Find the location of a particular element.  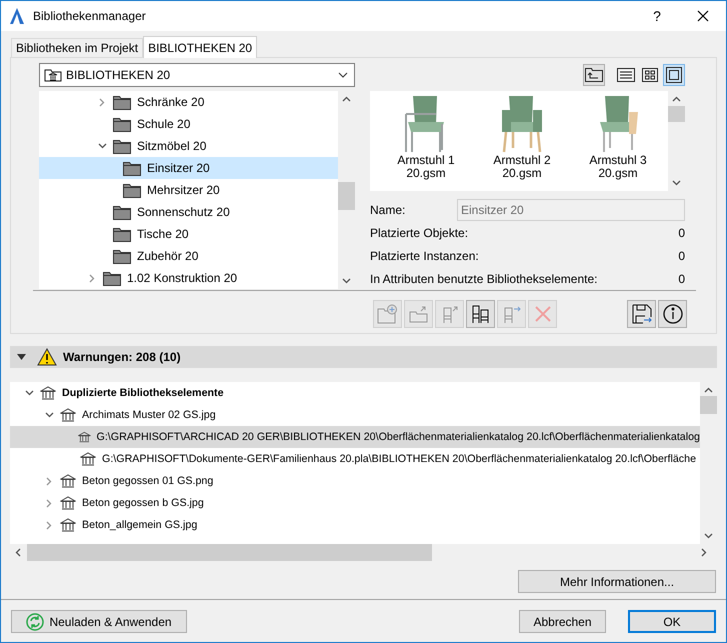

warning-tree-item: Beton_allgemein GS.jpg is located at coordinates (355, 525).